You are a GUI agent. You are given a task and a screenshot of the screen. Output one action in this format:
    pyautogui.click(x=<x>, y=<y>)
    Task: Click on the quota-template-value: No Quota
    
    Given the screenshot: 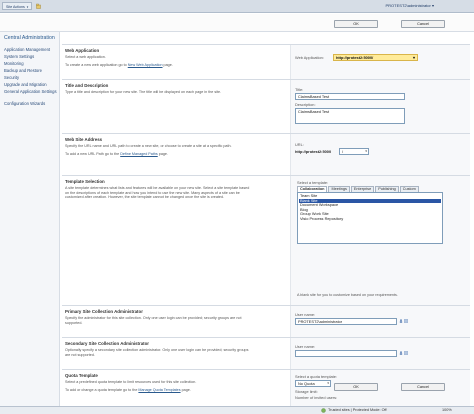 What is the action you would take?
    pyautogui.click(x=306, y=383)
    